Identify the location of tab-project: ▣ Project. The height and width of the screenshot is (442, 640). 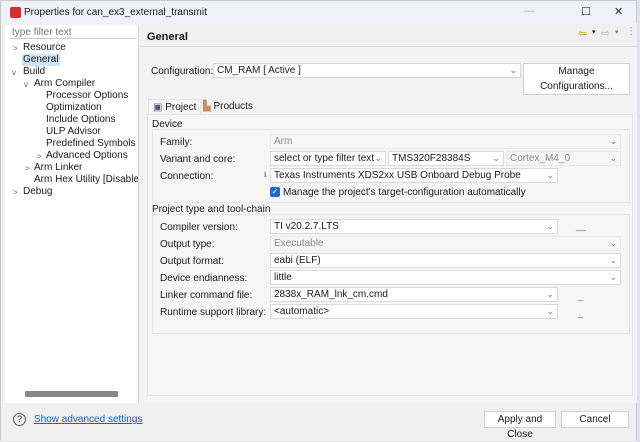
(175, 106).